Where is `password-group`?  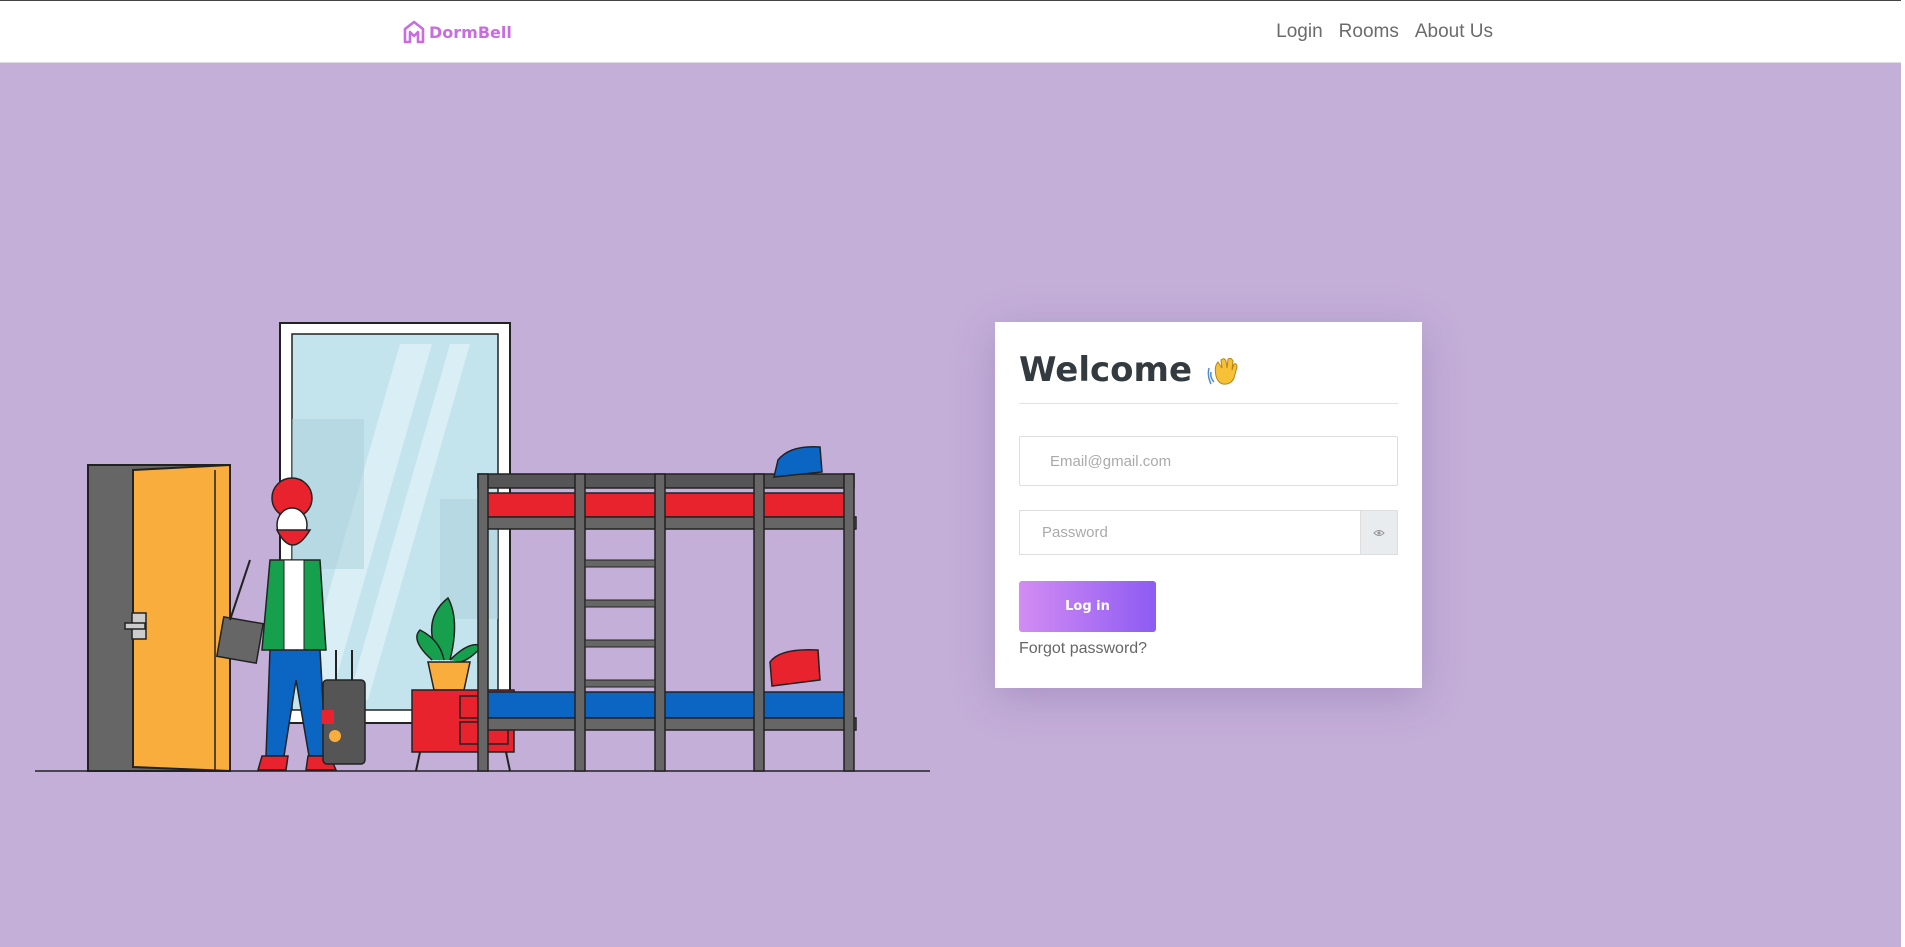
password-group is located at coordinates (1208, 532).